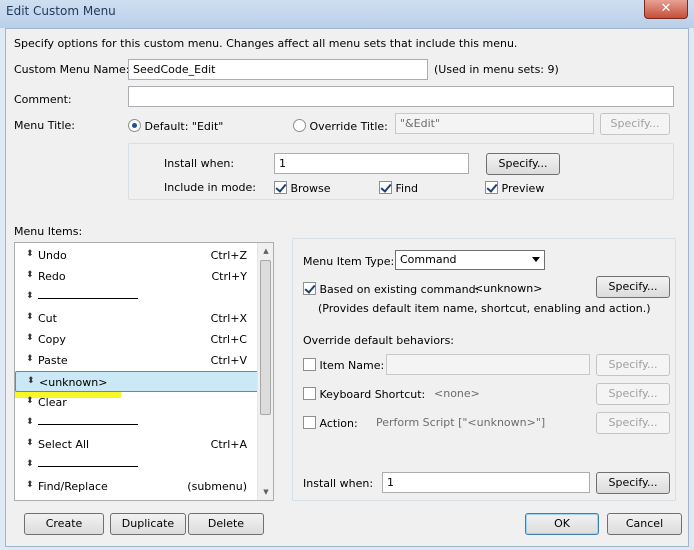  Describe the element at coordinates (52, 339) in the screenshot. I see `menu-item-label: Copy` at that location.